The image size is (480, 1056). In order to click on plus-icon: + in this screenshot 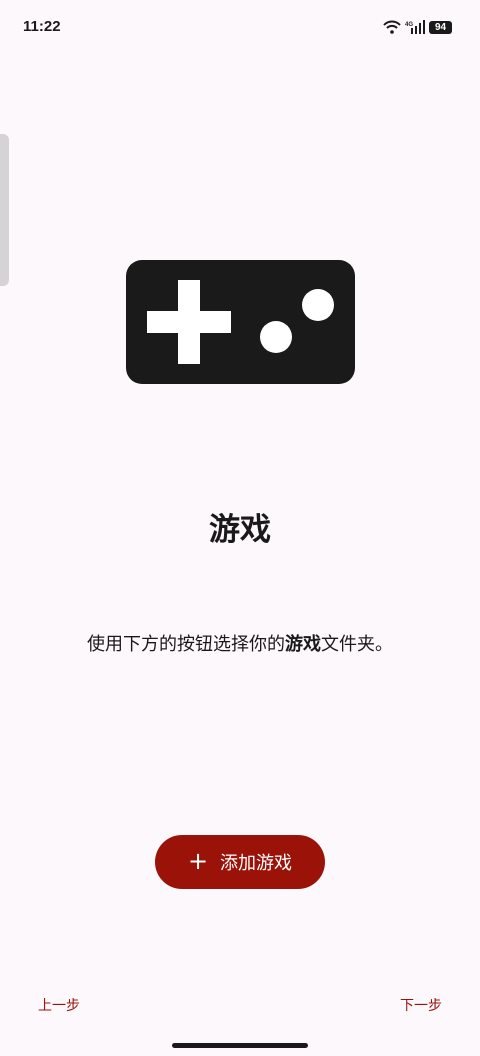, I will do `click(198, 861)`.